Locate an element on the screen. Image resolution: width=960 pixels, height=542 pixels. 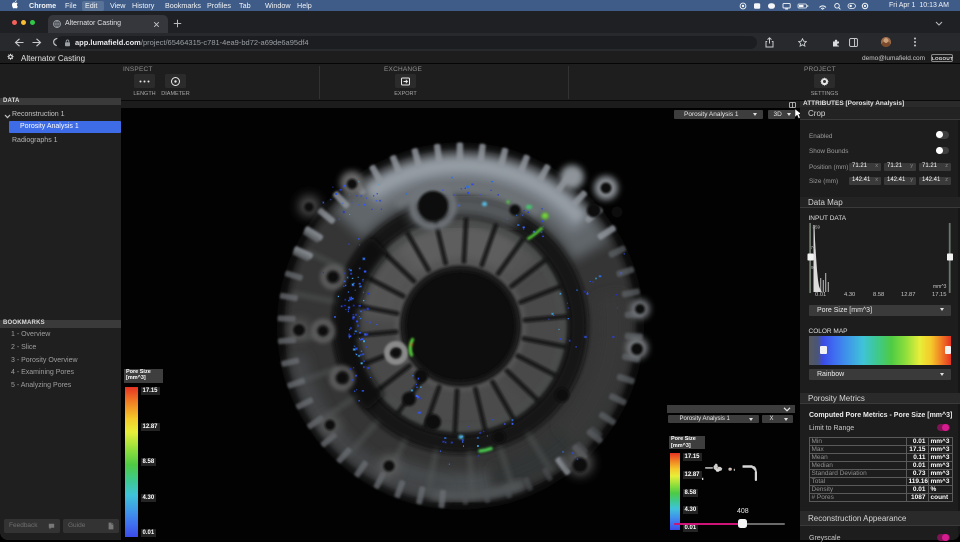
svg-text: mm^3 is located at coordinates (940, 287).